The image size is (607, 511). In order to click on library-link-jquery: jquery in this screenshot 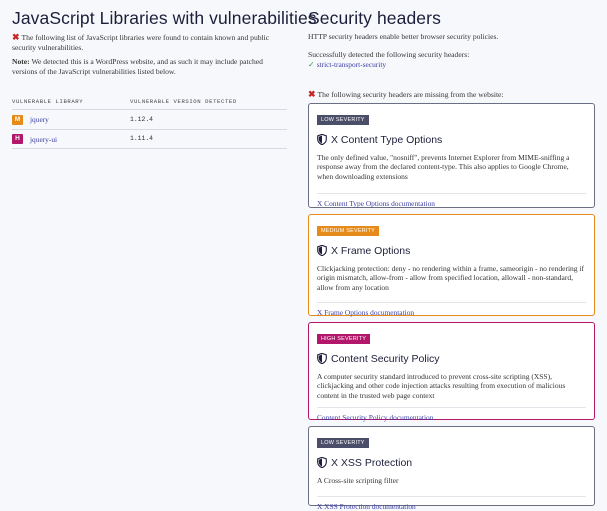, I will do `click(39, 119)`.